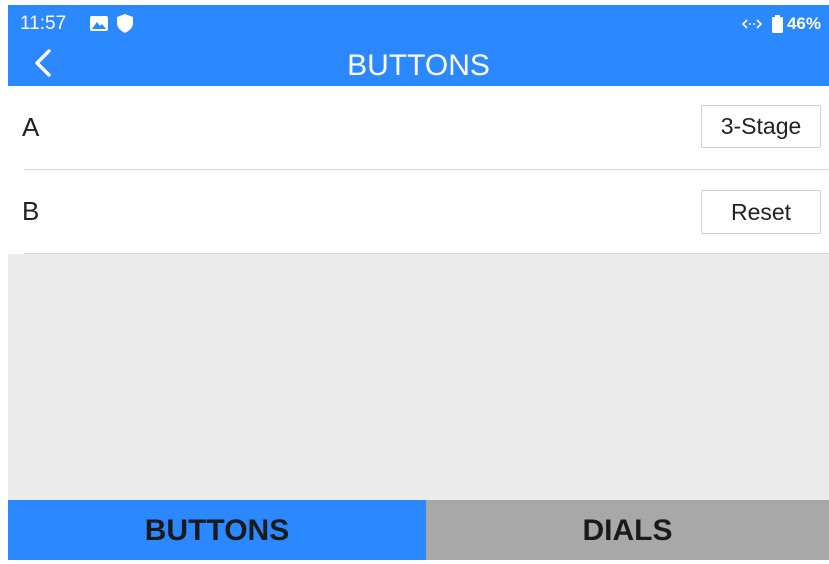 The image size is (829, 564). I want to click on row-label-b: B, so click(31, 211).